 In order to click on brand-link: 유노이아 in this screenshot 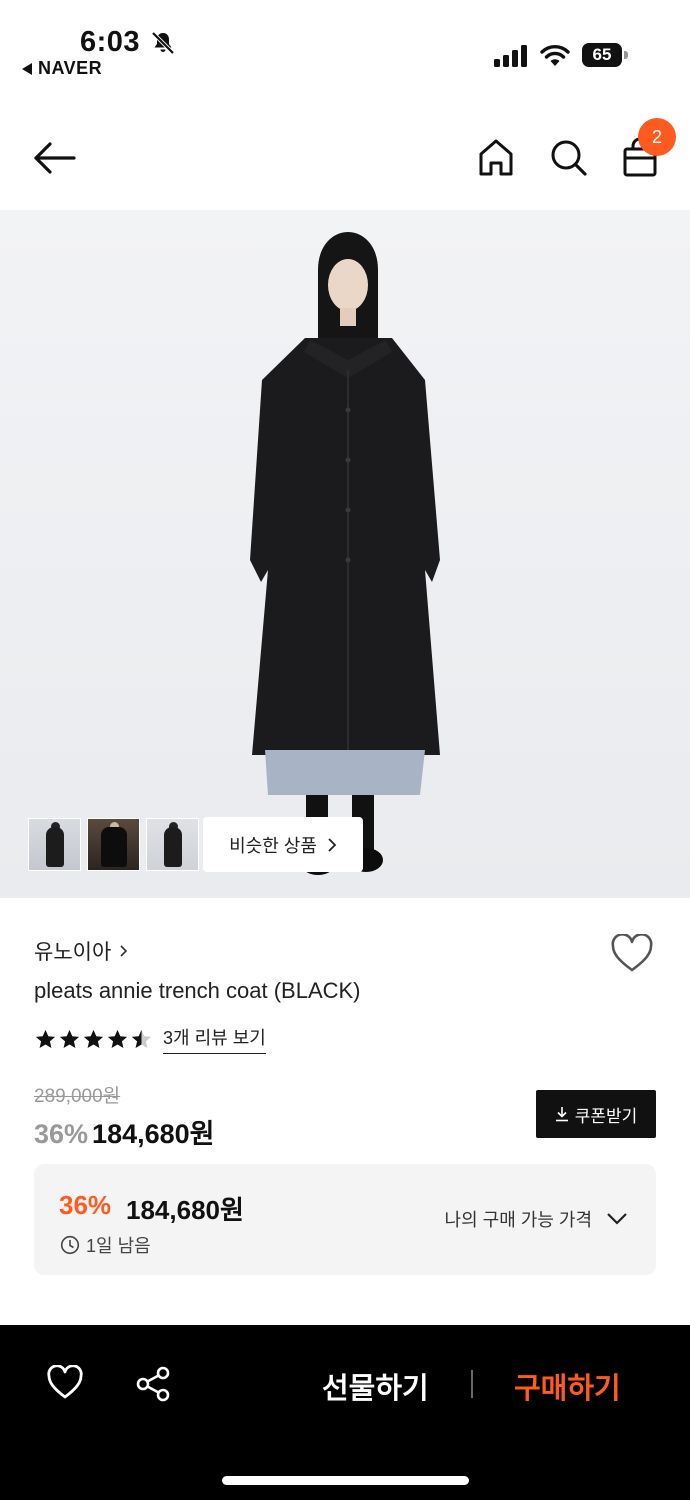, I will do `click(81, 951)`.